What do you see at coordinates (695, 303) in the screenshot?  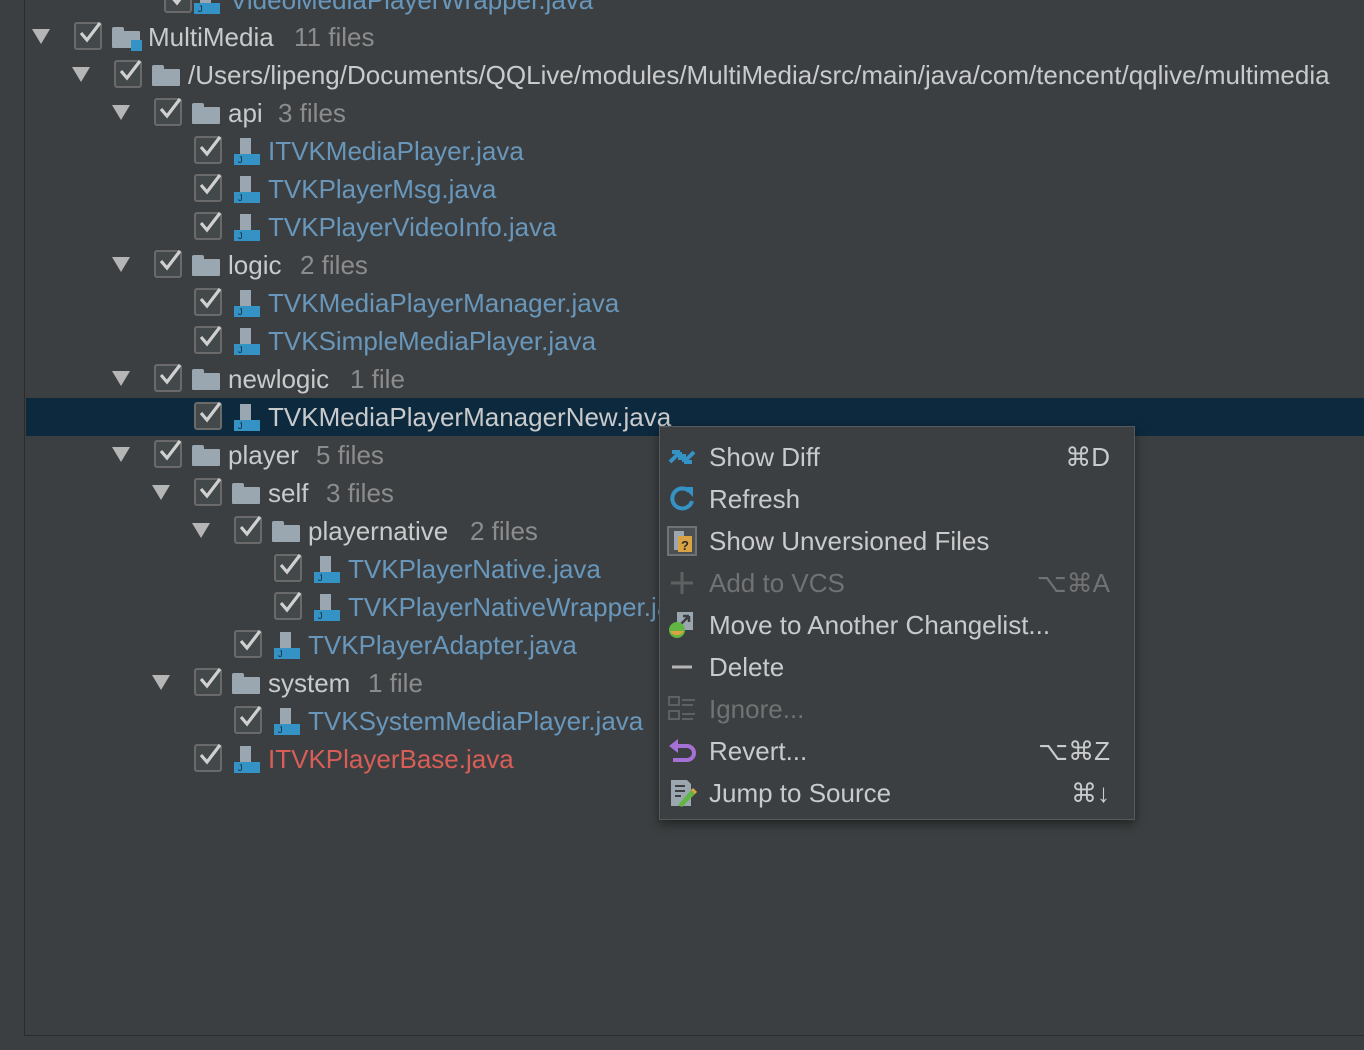 I see `tree-row-file: J TVKMediaPlayerManager.java` at bounding box center [695, 303].